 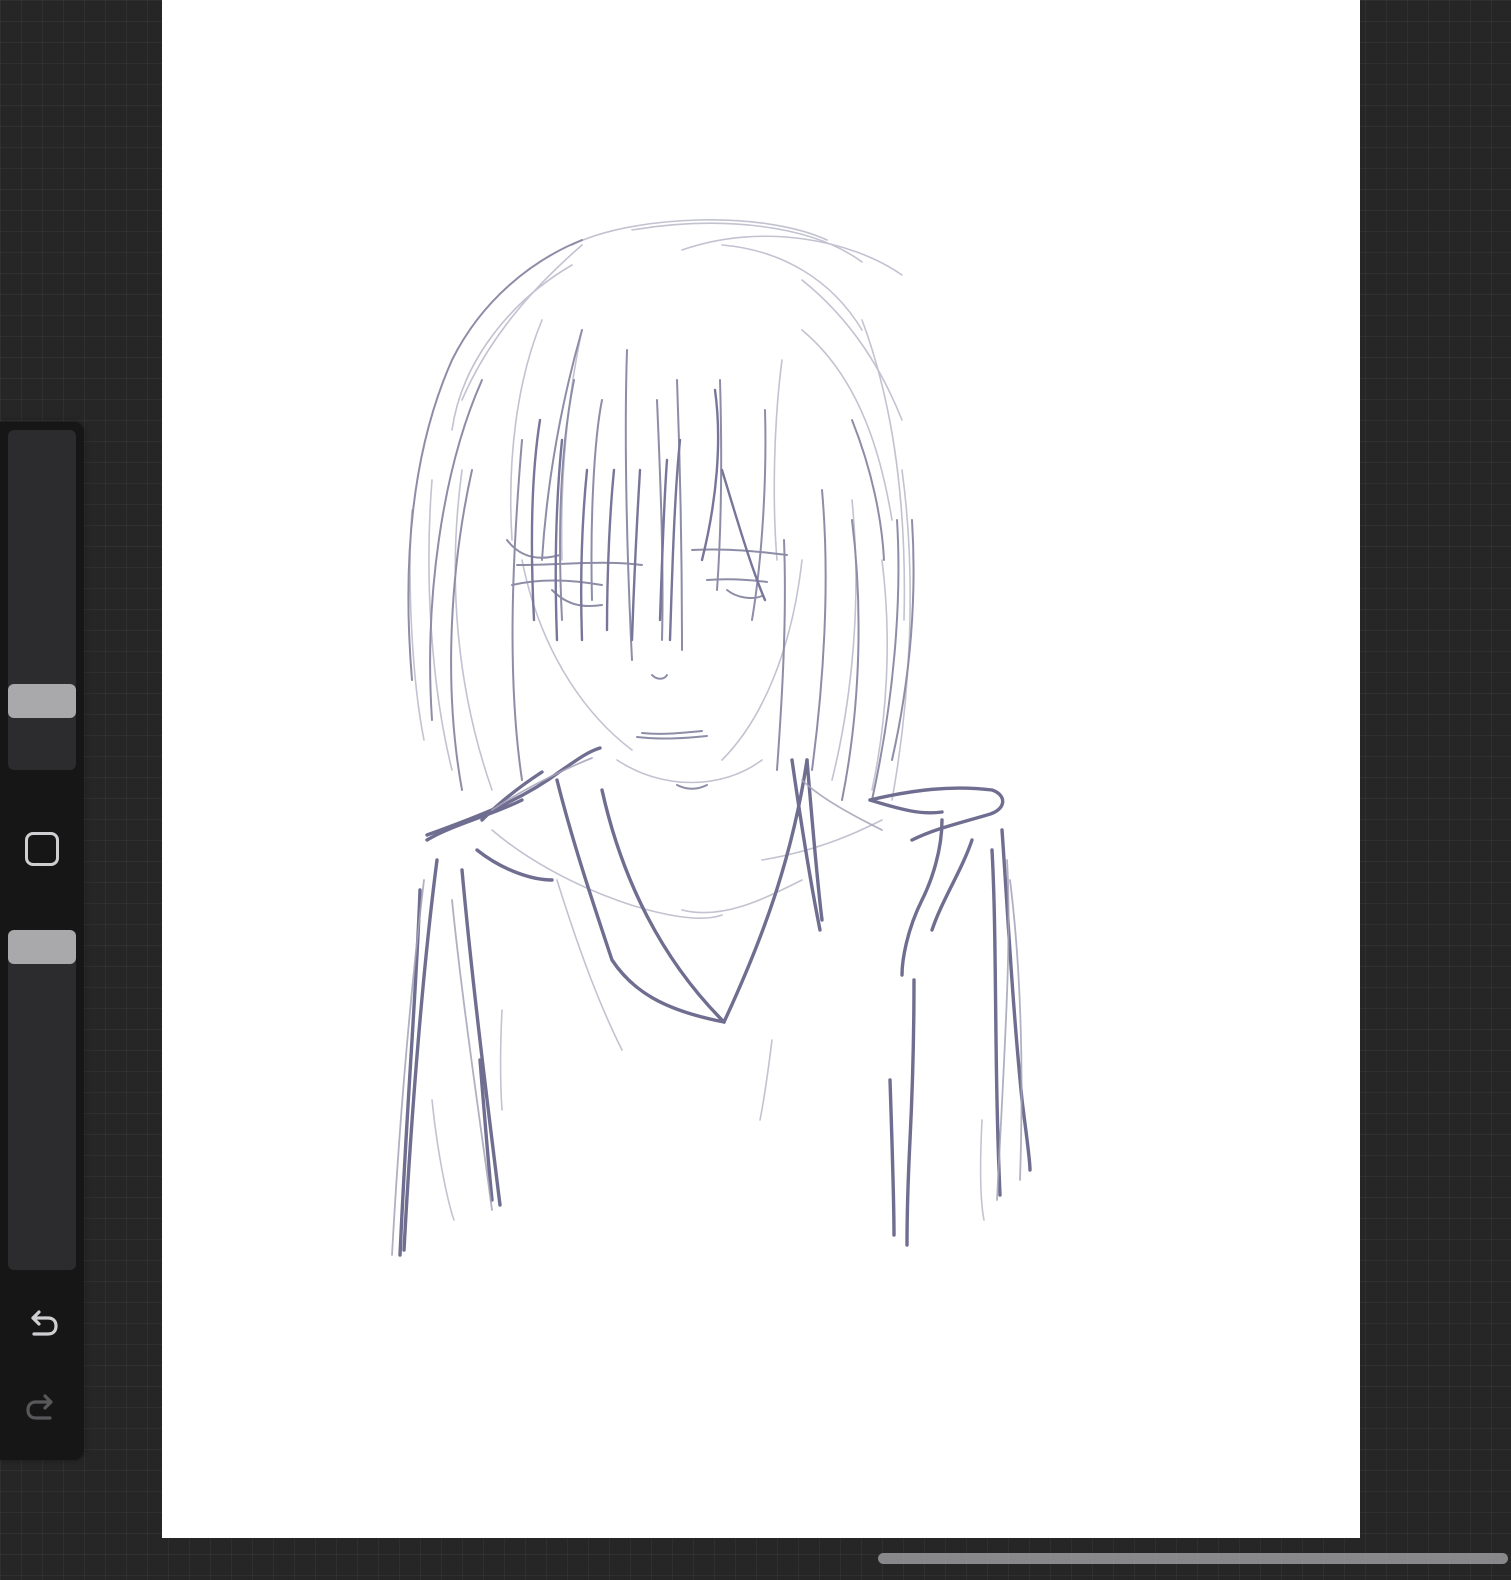 I want to click on square-outline-icon, so click(x=42, y=849).